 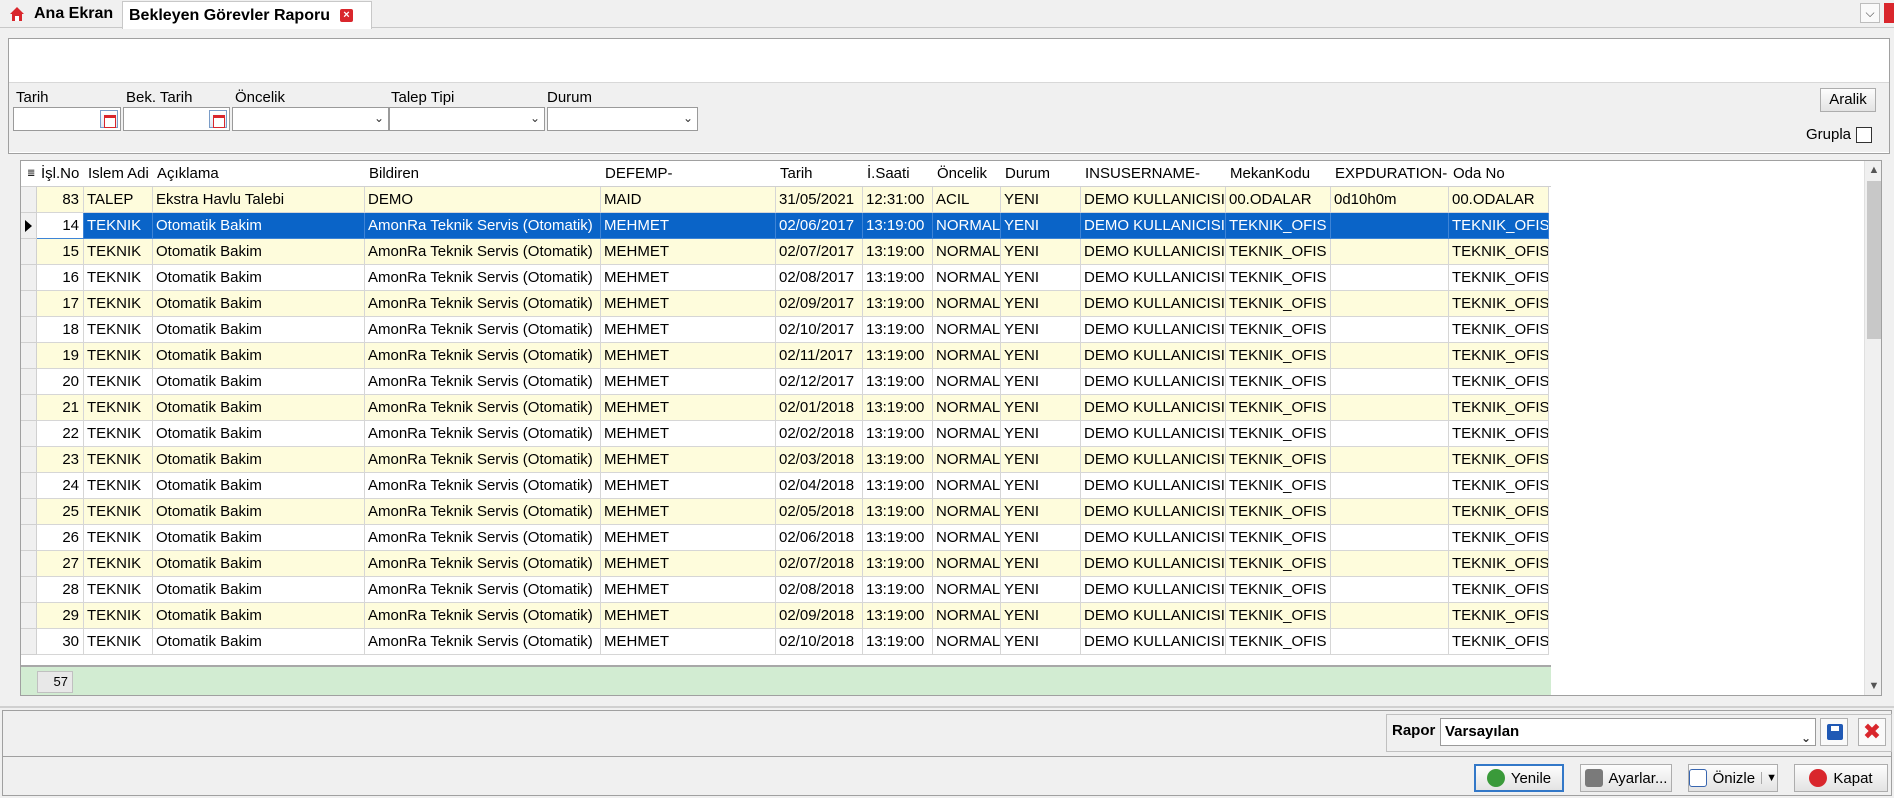 What do you see at coordinates (118, 200) in the screenshot?
I see `table-cell: TALEP` at bounding box center [118, 200].